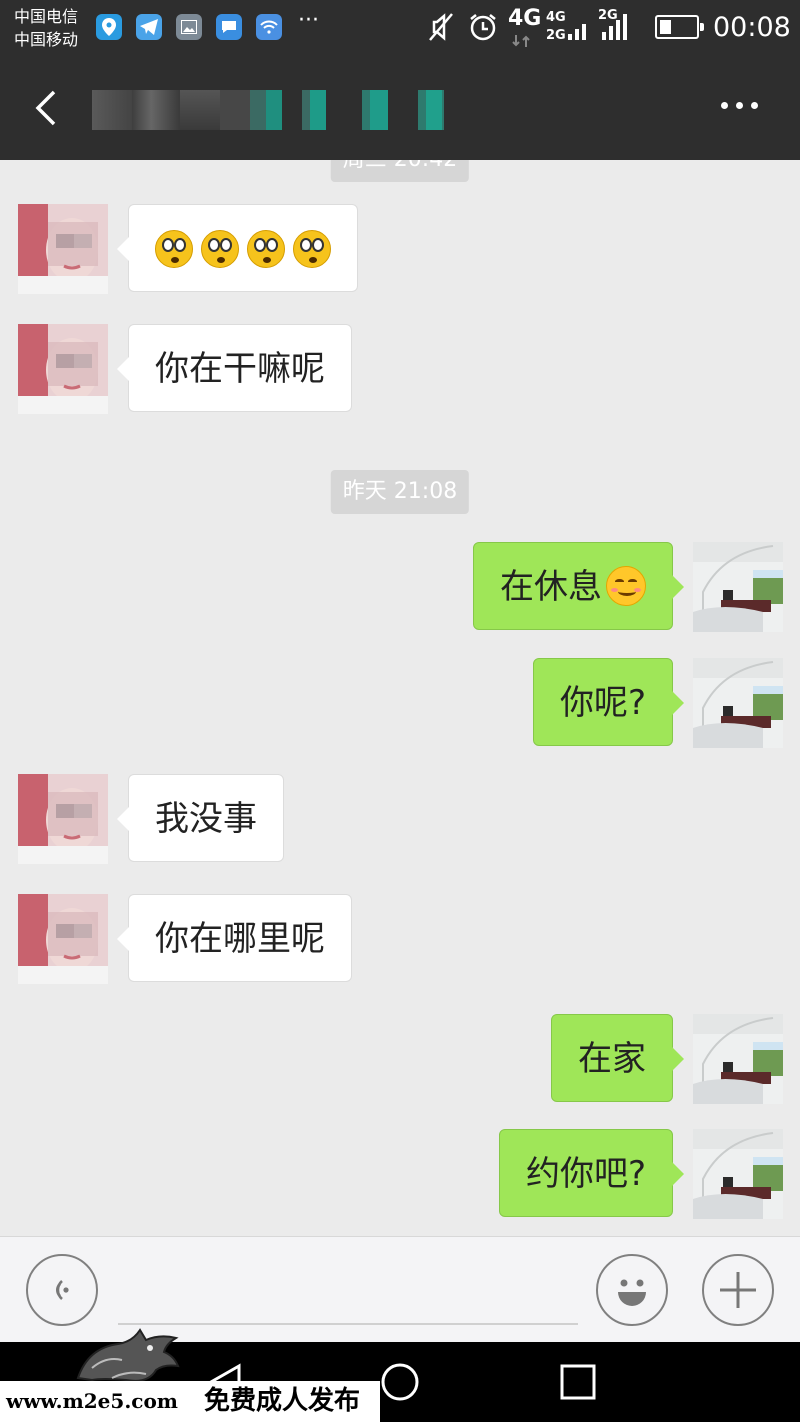 The image size is (800, 1422). I want to click on message-row: 我没事, so click(400, 819).